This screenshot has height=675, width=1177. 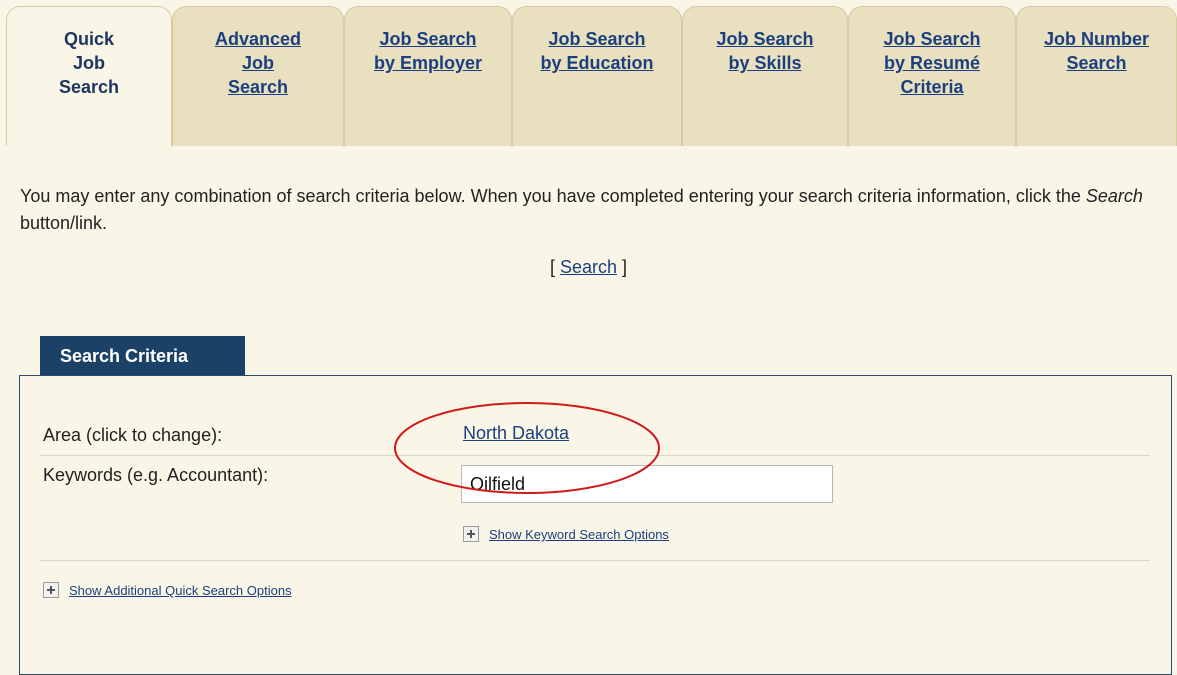 I want to click on search-link: Search, so click(x=588, y=267).